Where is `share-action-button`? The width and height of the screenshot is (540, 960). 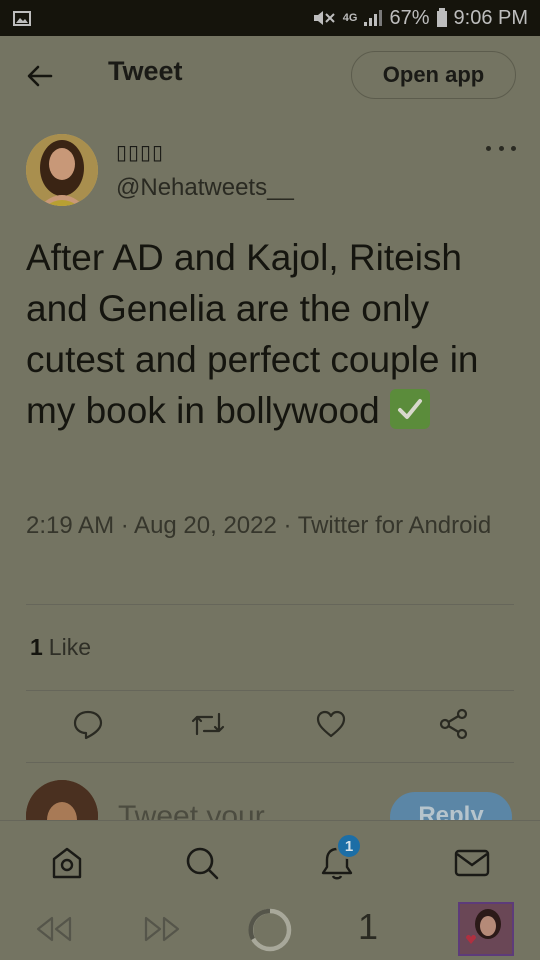 share-action-button is located at coordinates (454, 724).